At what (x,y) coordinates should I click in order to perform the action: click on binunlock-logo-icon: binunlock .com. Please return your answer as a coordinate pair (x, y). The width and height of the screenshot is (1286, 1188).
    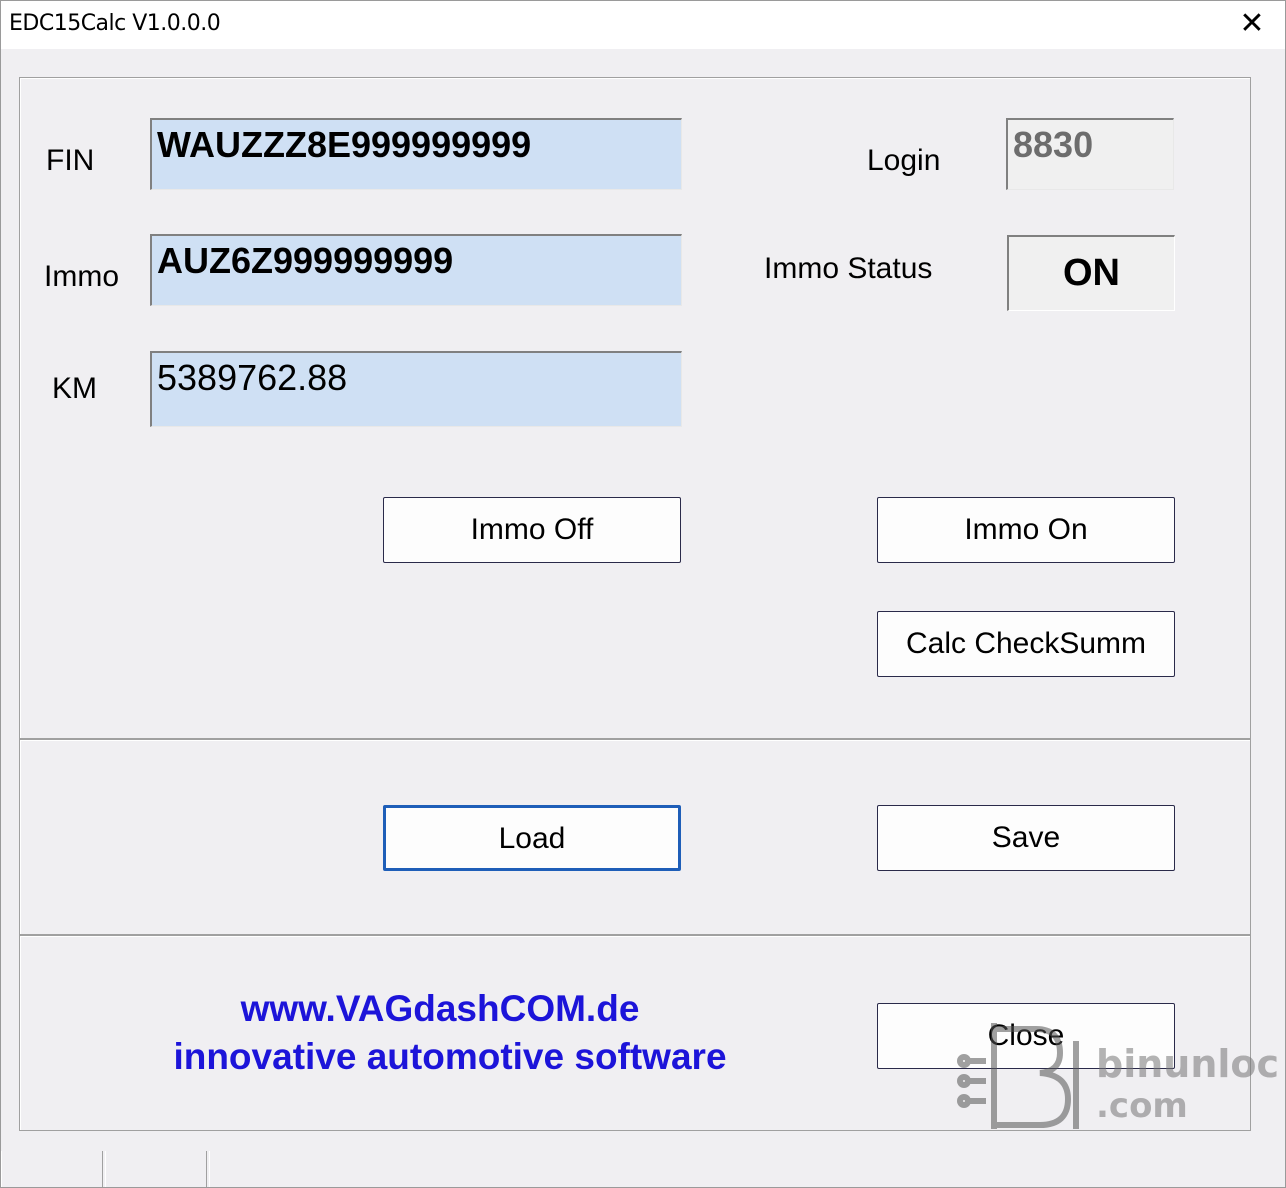
    Looking at the image, I should click on (1121, 1076).